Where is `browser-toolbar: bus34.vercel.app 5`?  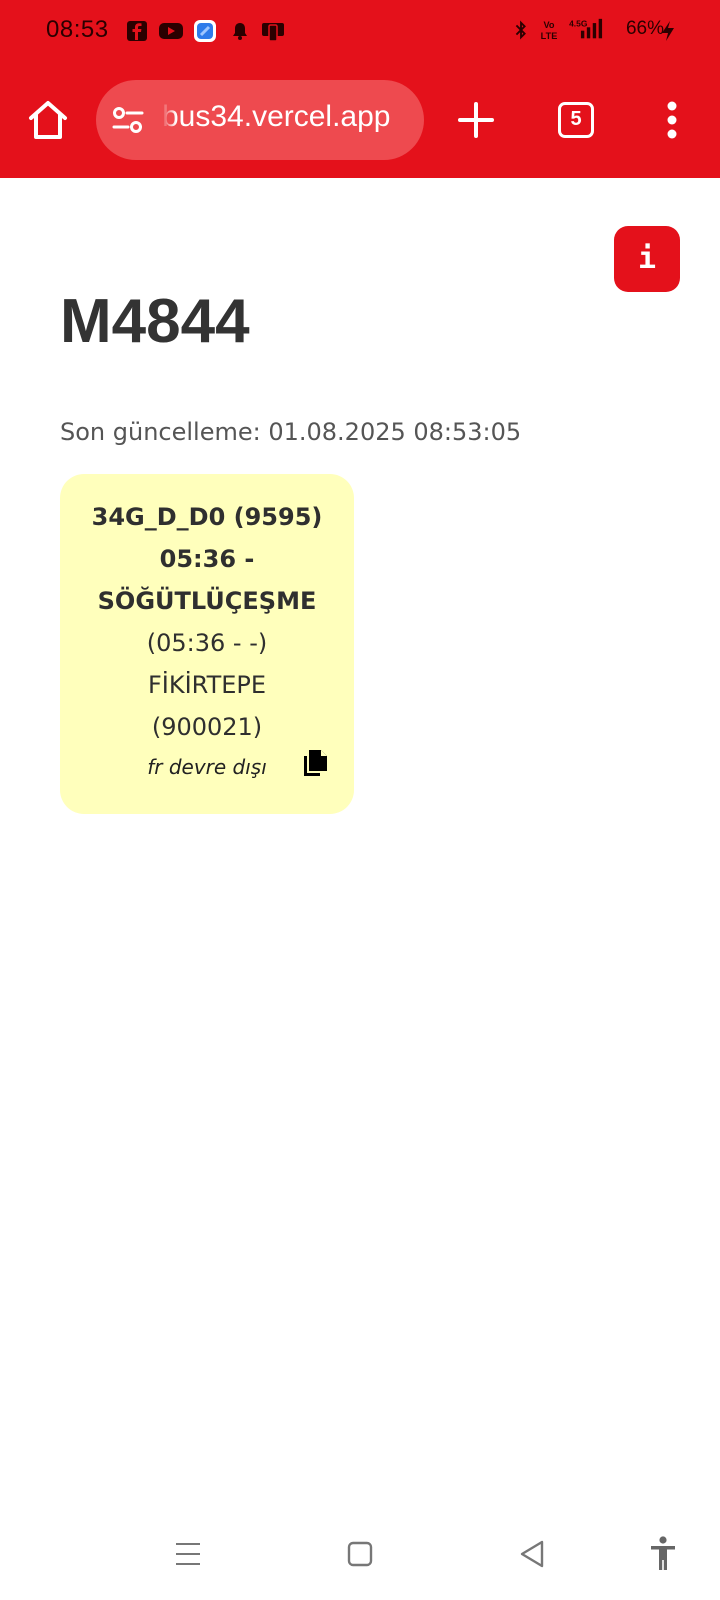 browser-toolbar: bus34.vercel.app 5 is located at coordinates (360, 121).